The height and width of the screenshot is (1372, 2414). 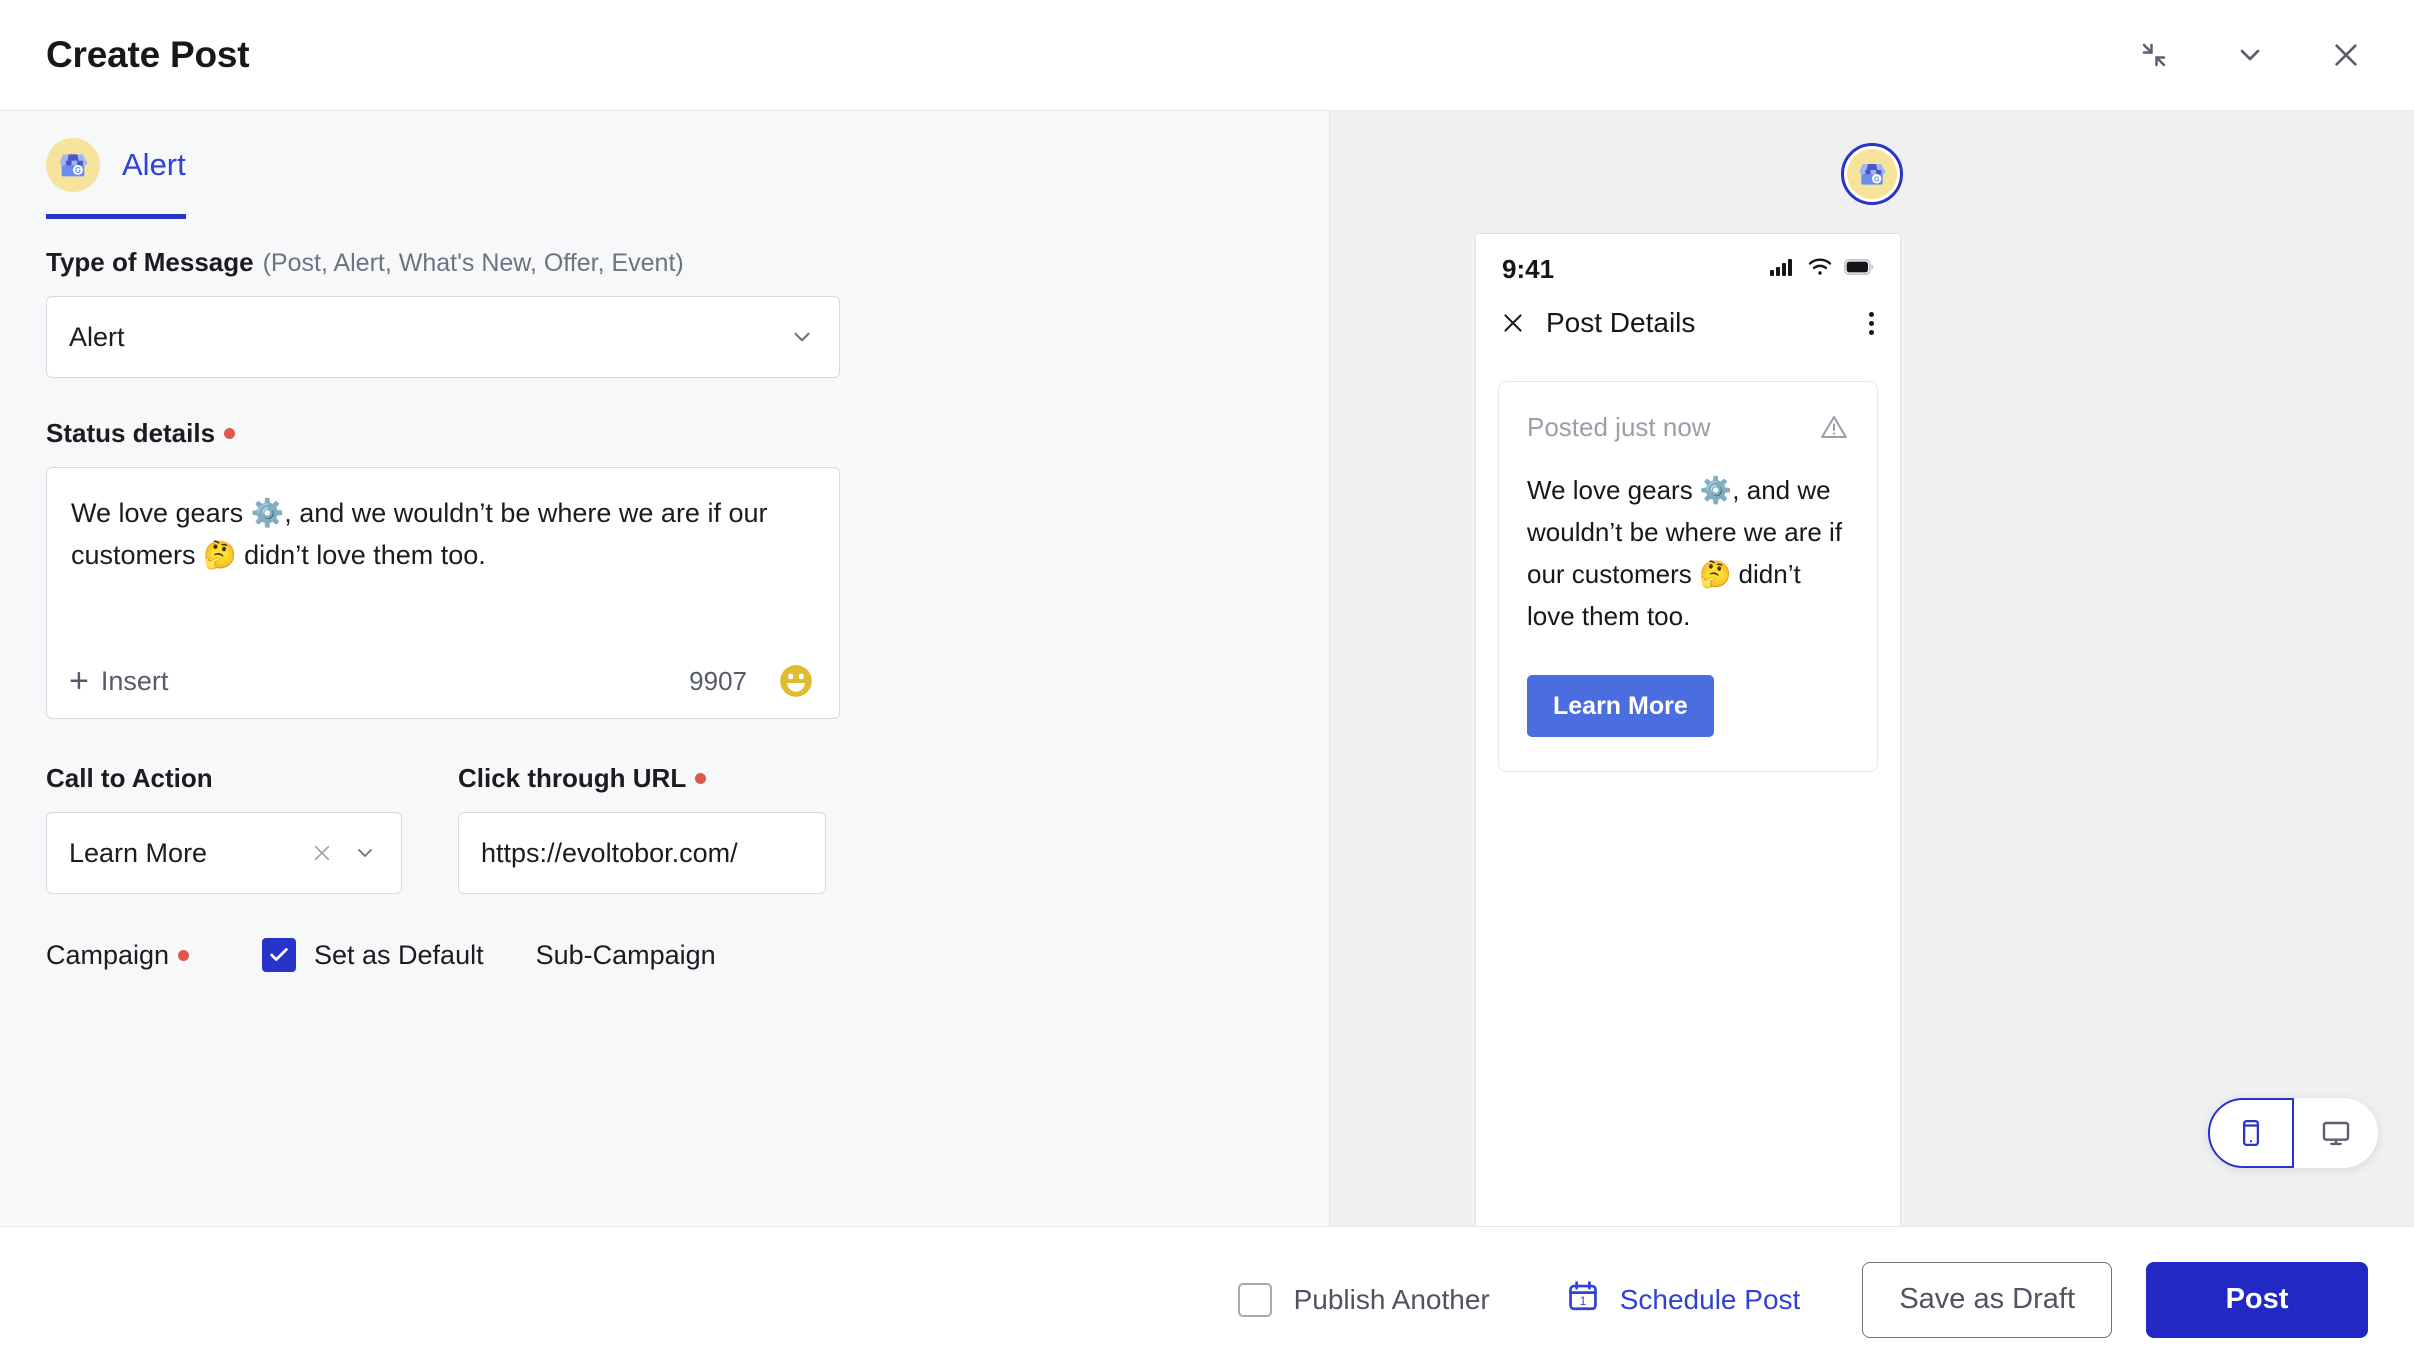 I want to click on titlebar-actions, so click(x=2250, y=55).